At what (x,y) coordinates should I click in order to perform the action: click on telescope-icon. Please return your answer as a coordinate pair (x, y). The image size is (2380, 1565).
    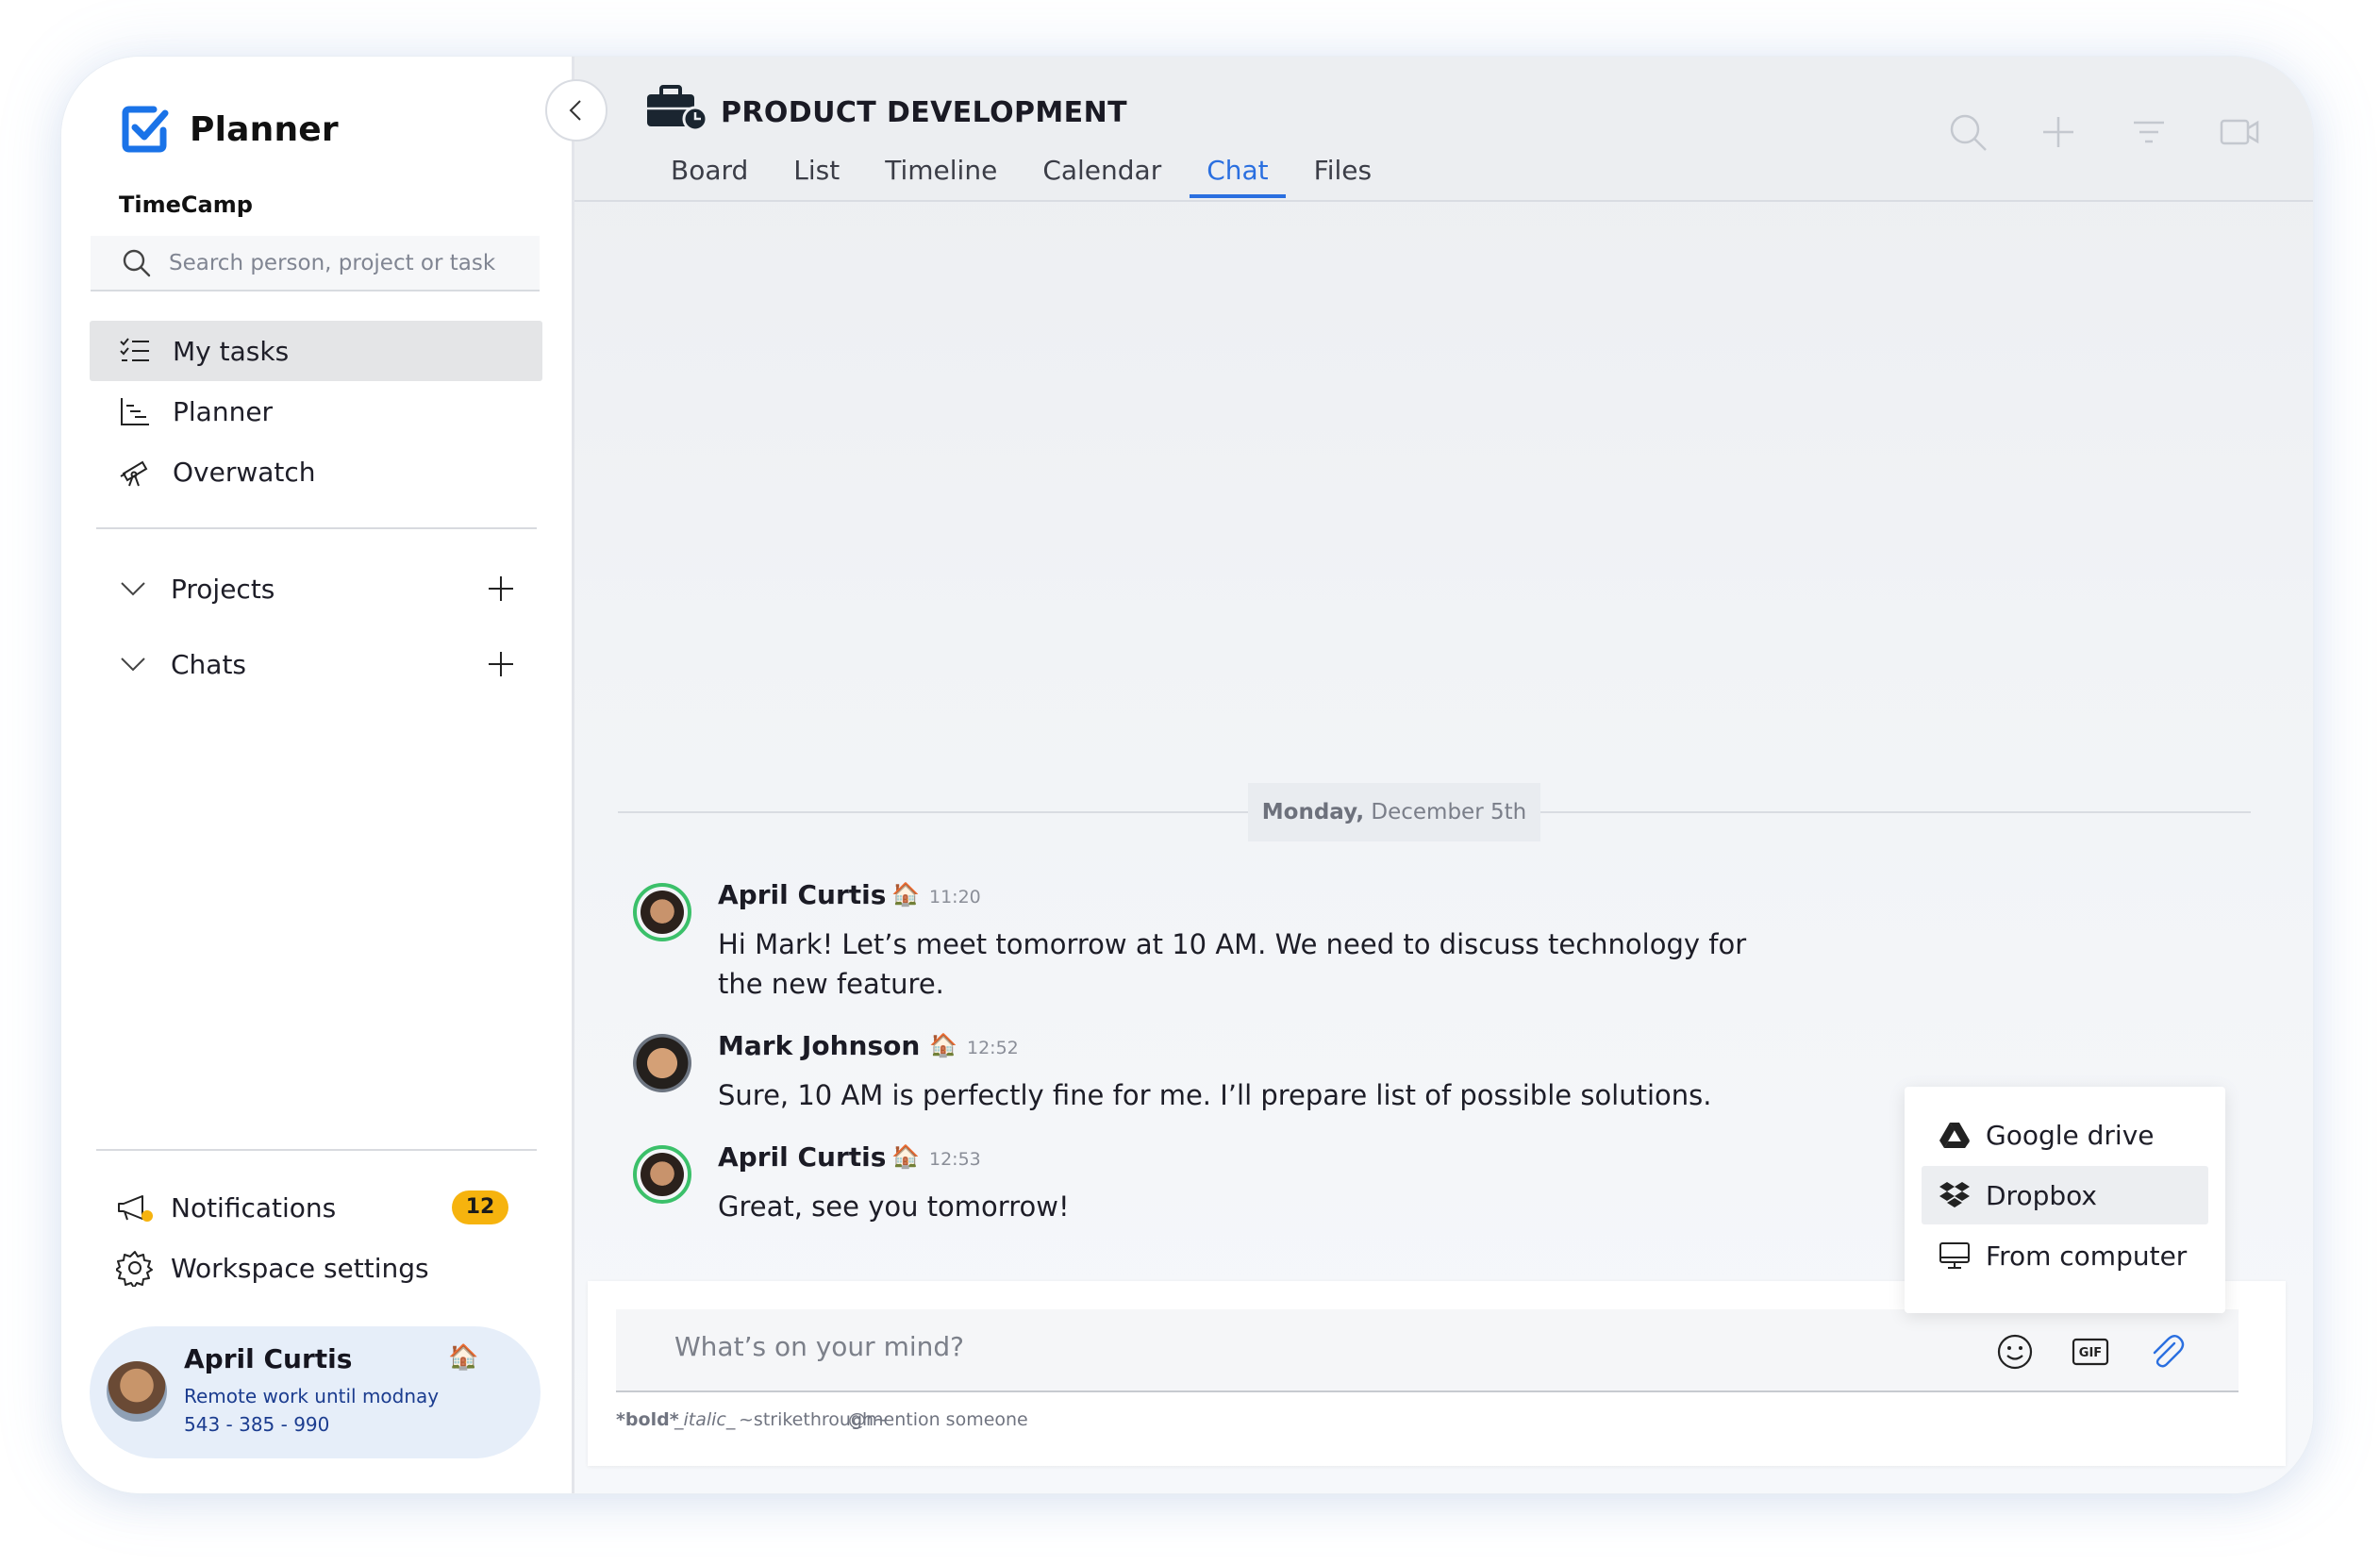
    Looking at the image, I should click on (134, 473).